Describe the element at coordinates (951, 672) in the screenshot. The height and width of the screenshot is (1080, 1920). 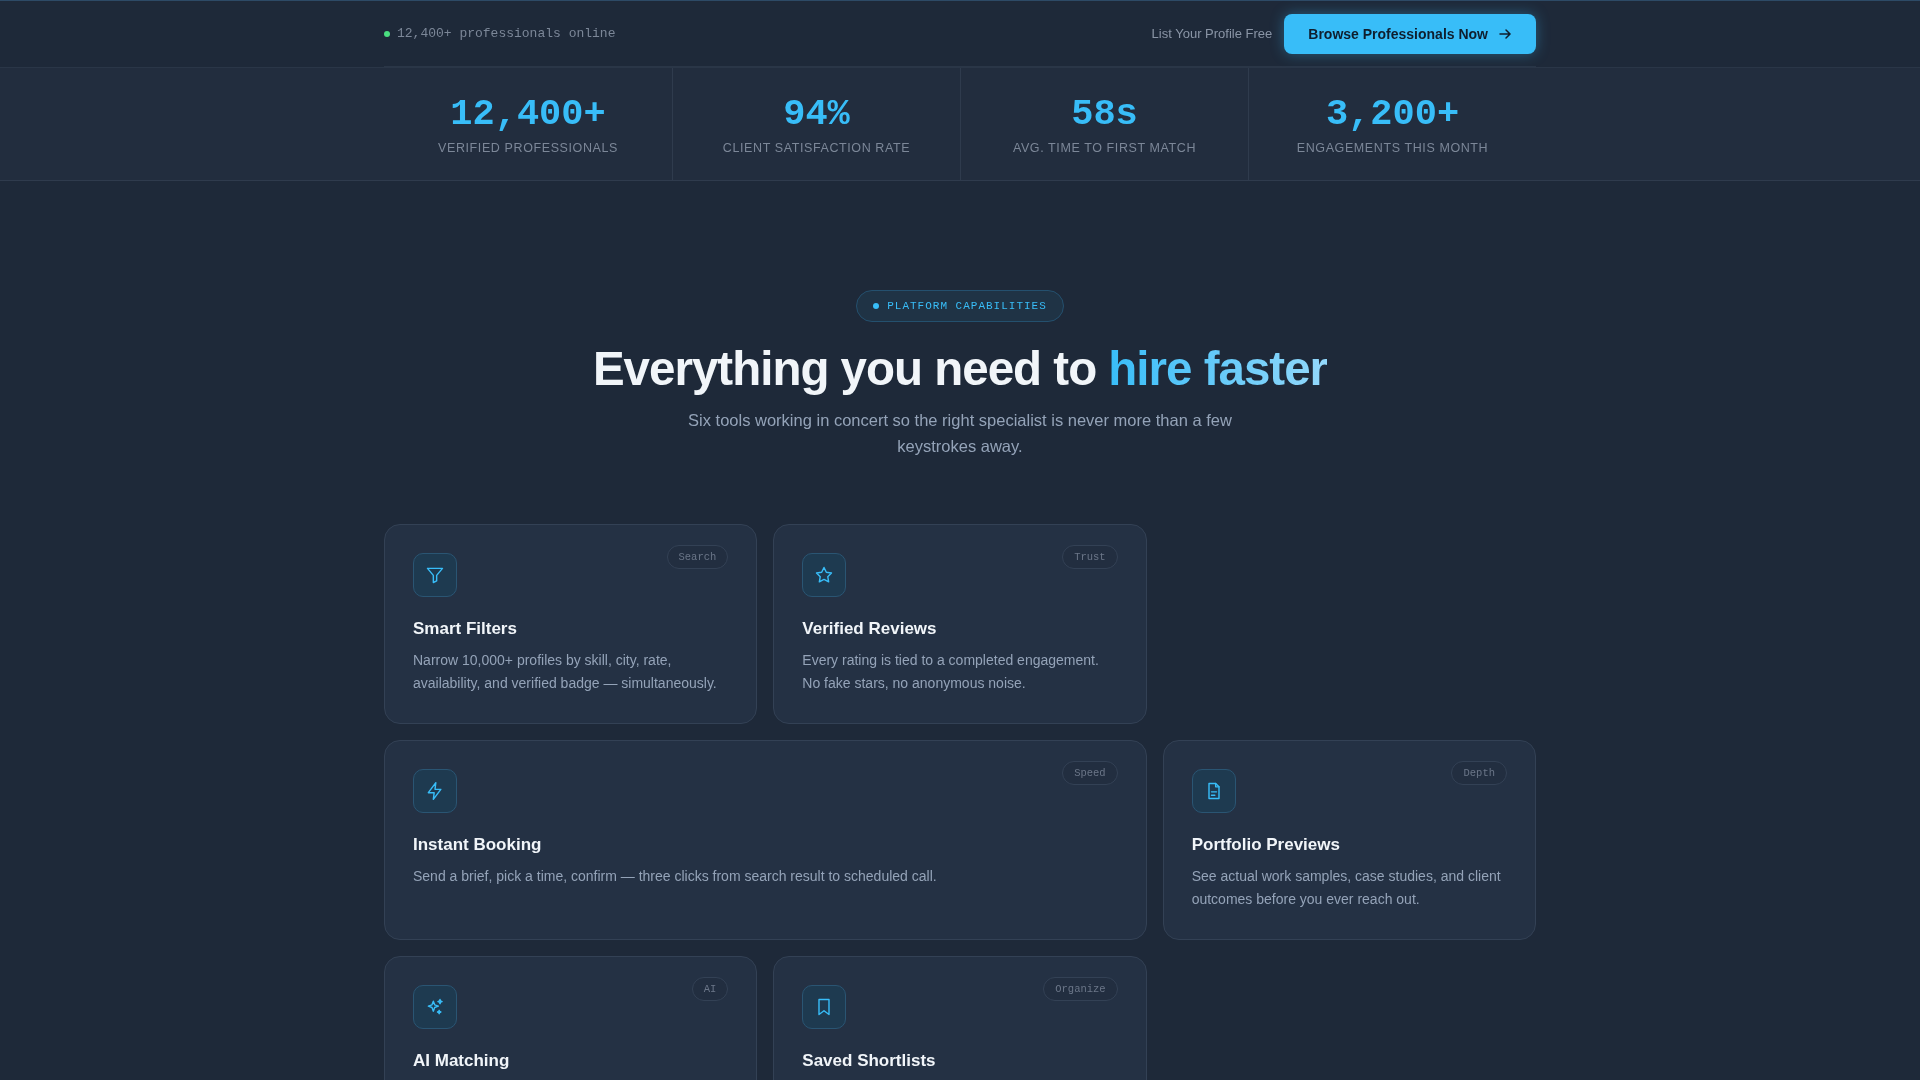
I see `feature-description: Every rating is tied to a completed engagement. No fake stars, no anonymous noise.` at that location.